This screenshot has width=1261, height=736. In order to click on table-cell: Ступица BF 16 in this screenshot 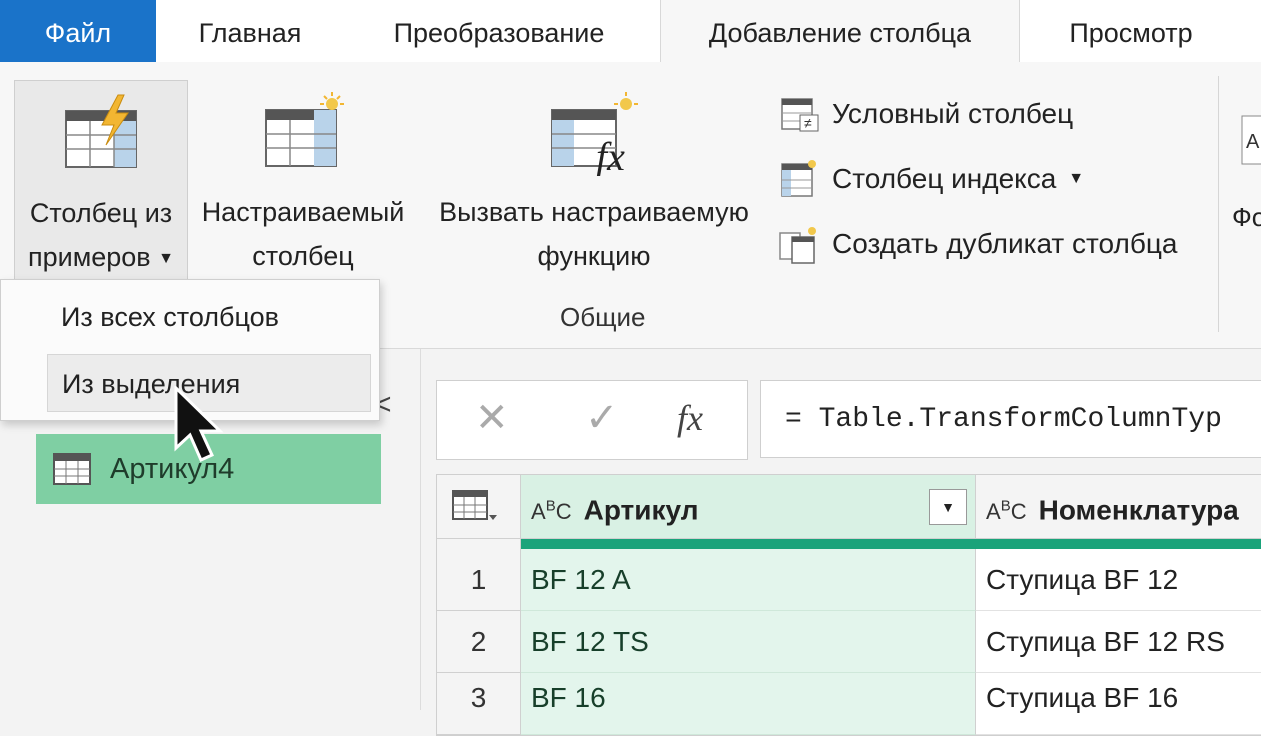, I will do `click(1118, 704)`.